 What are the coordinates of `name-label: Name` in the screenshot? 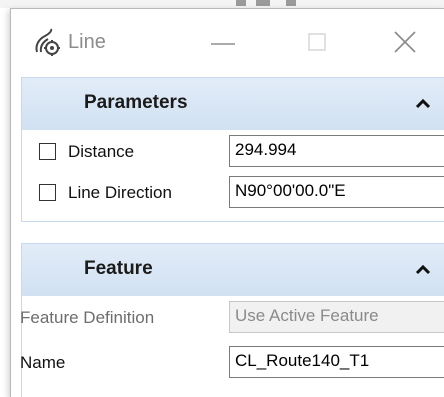 It's located at (43, 362).